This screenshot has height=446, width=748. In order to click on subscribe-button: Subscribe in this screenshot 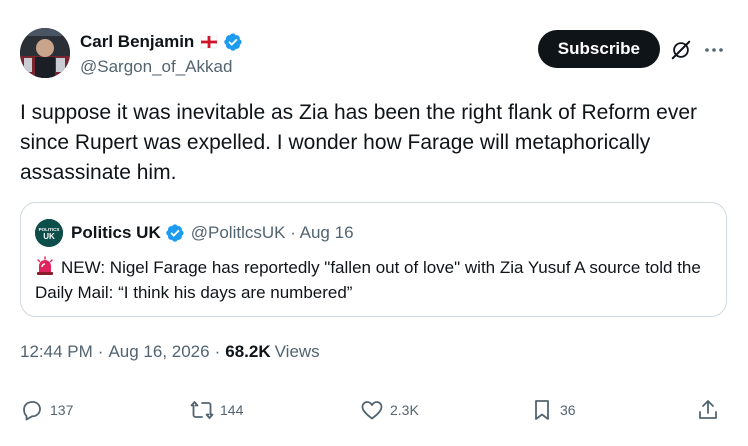, I will do `click(598, 49)`.